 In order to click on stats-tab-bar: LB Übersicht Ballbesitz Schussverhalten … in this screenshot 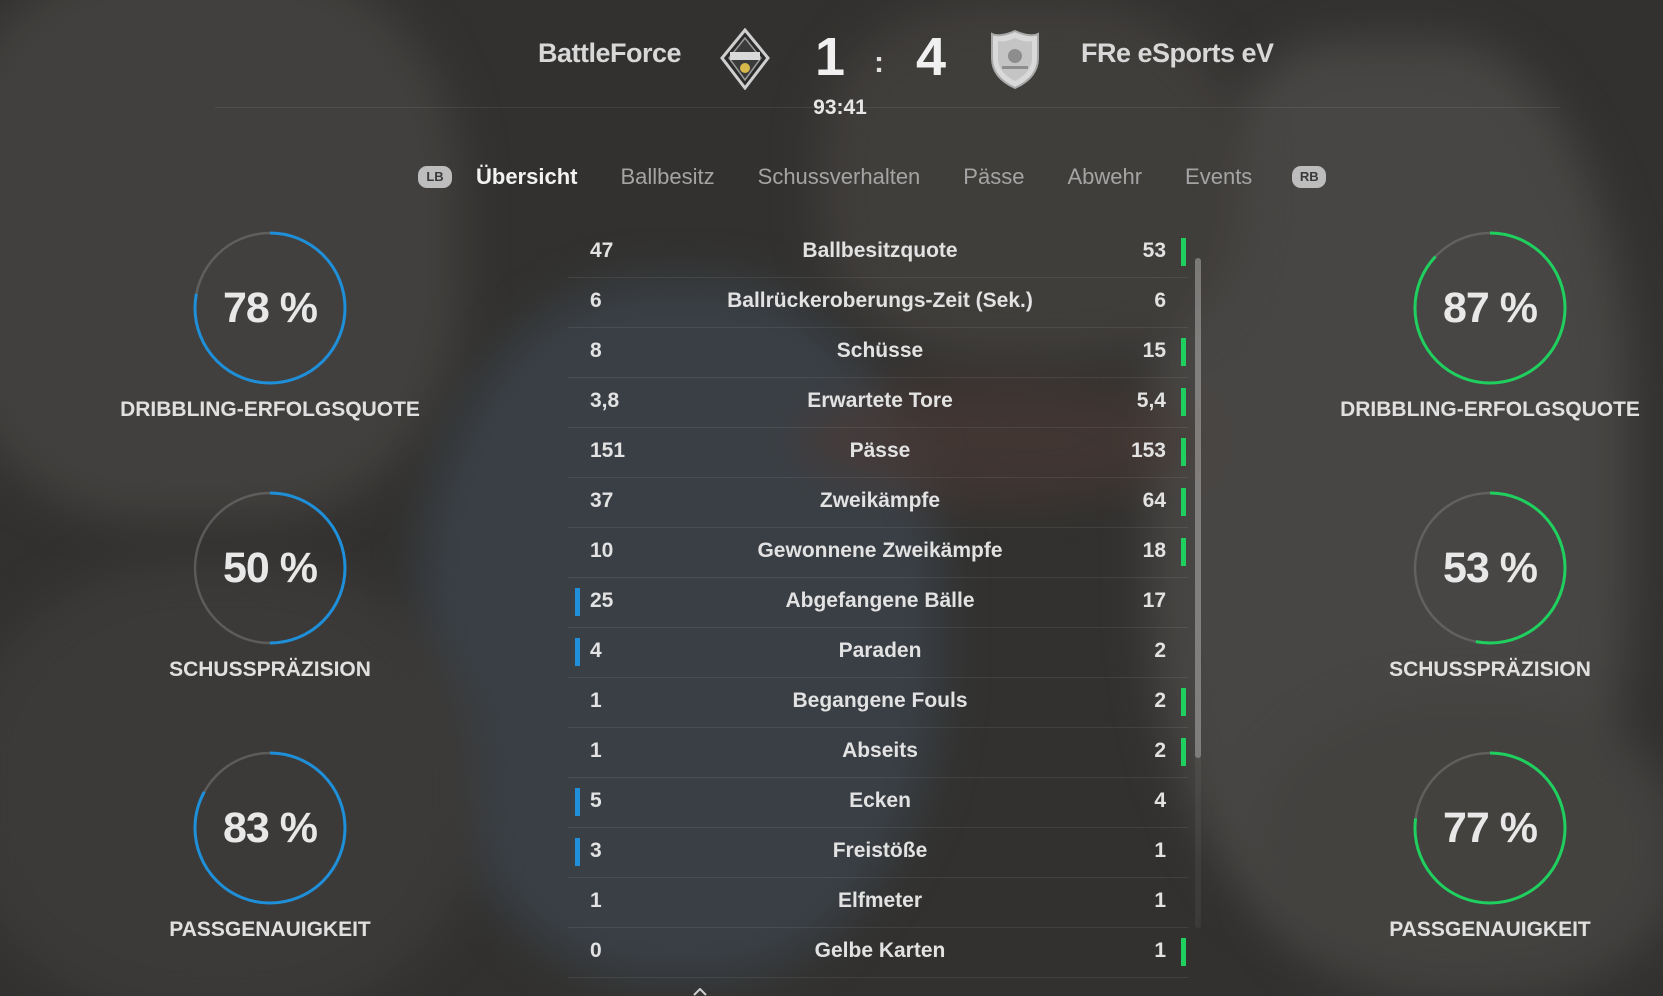, I will do `click(872, 177)`.